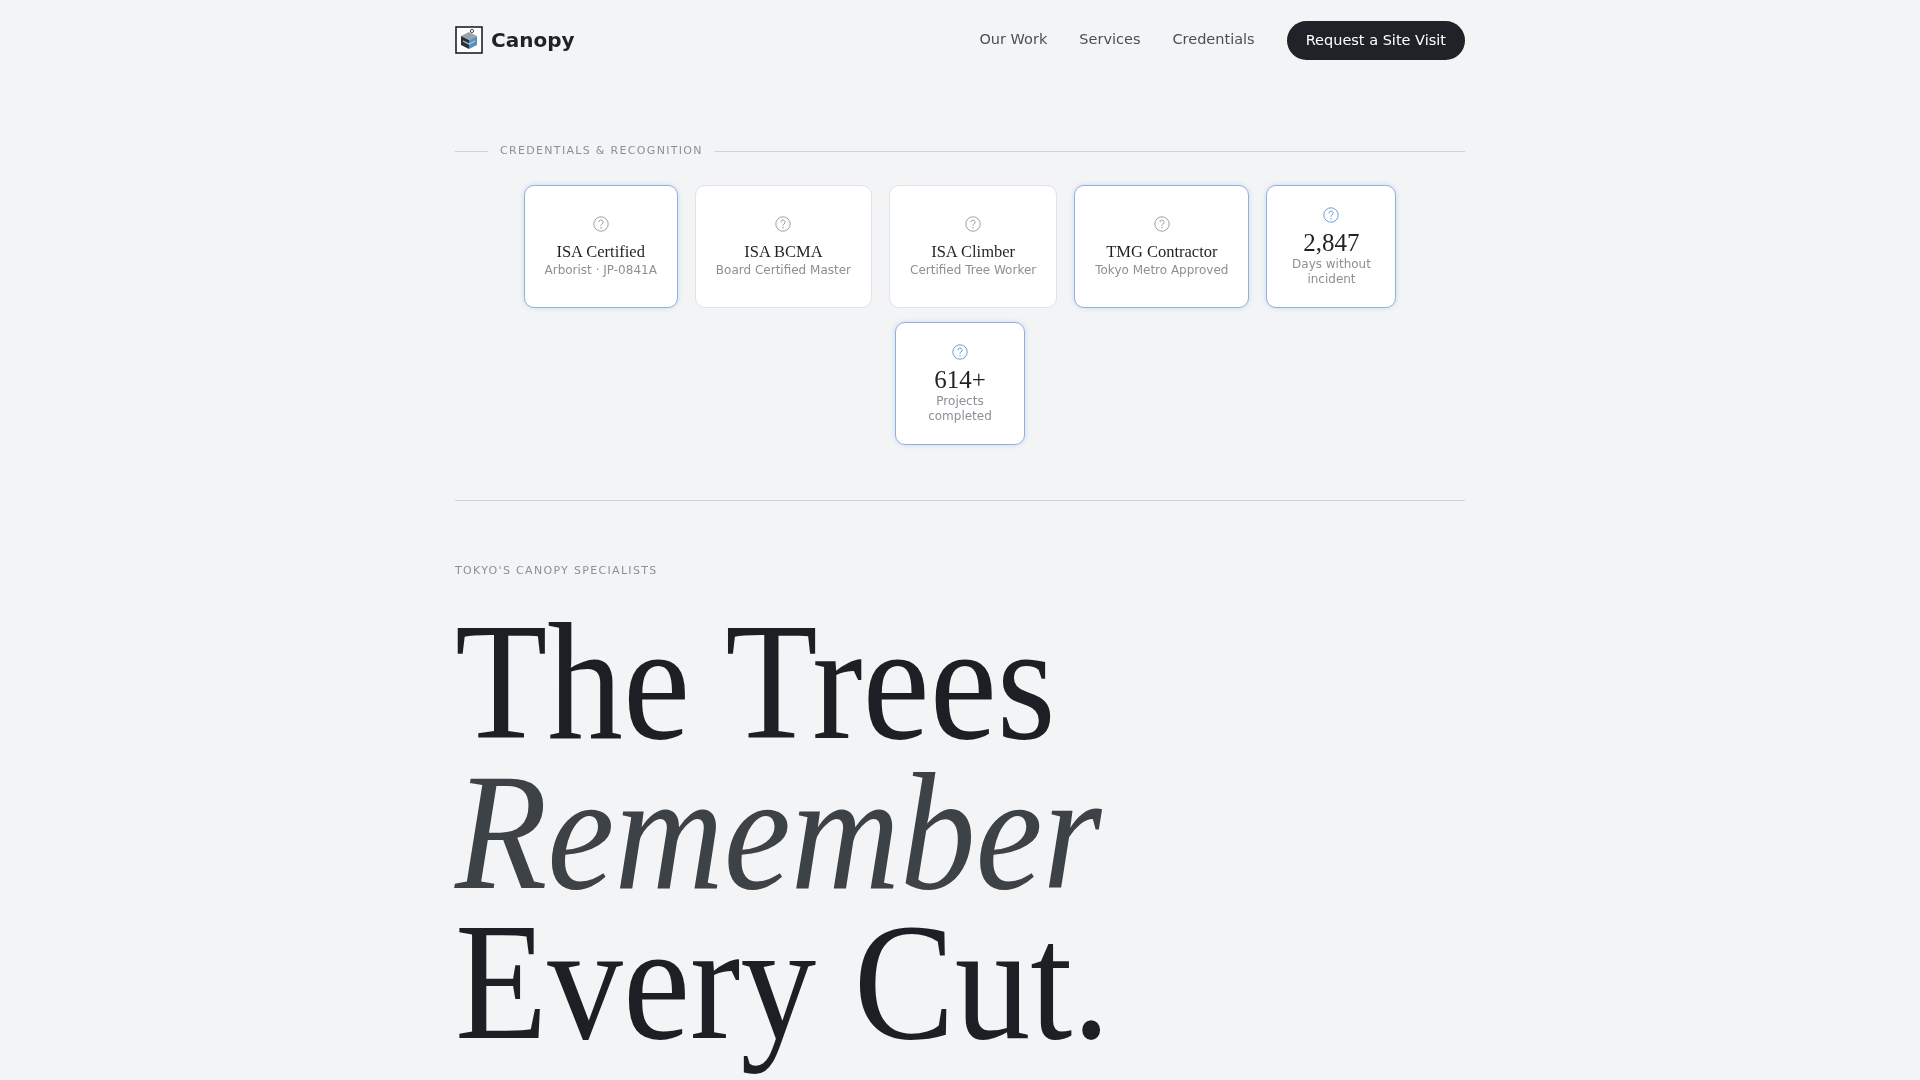 The width and height of the screenshot is (1920, 1080). Describe the element at coordinates (783, 269) in the screenshot. I see `credential-subtitle: Board Certified Master` at that location.